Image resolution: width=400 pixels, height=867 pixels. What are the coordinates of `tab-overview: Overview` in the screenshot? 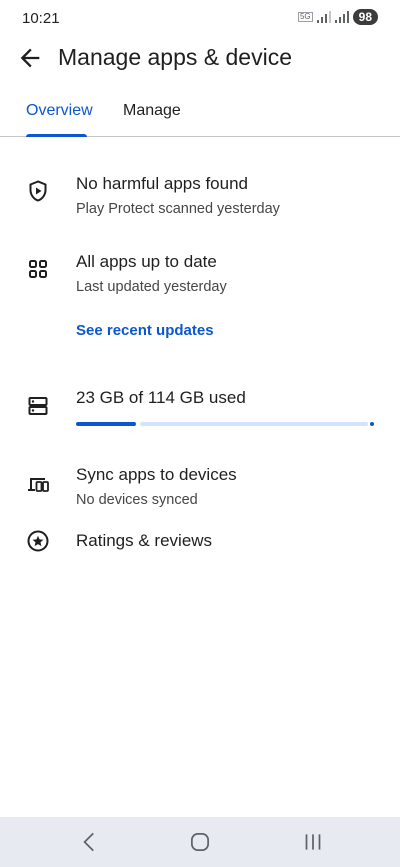 It's located at (59, 111).